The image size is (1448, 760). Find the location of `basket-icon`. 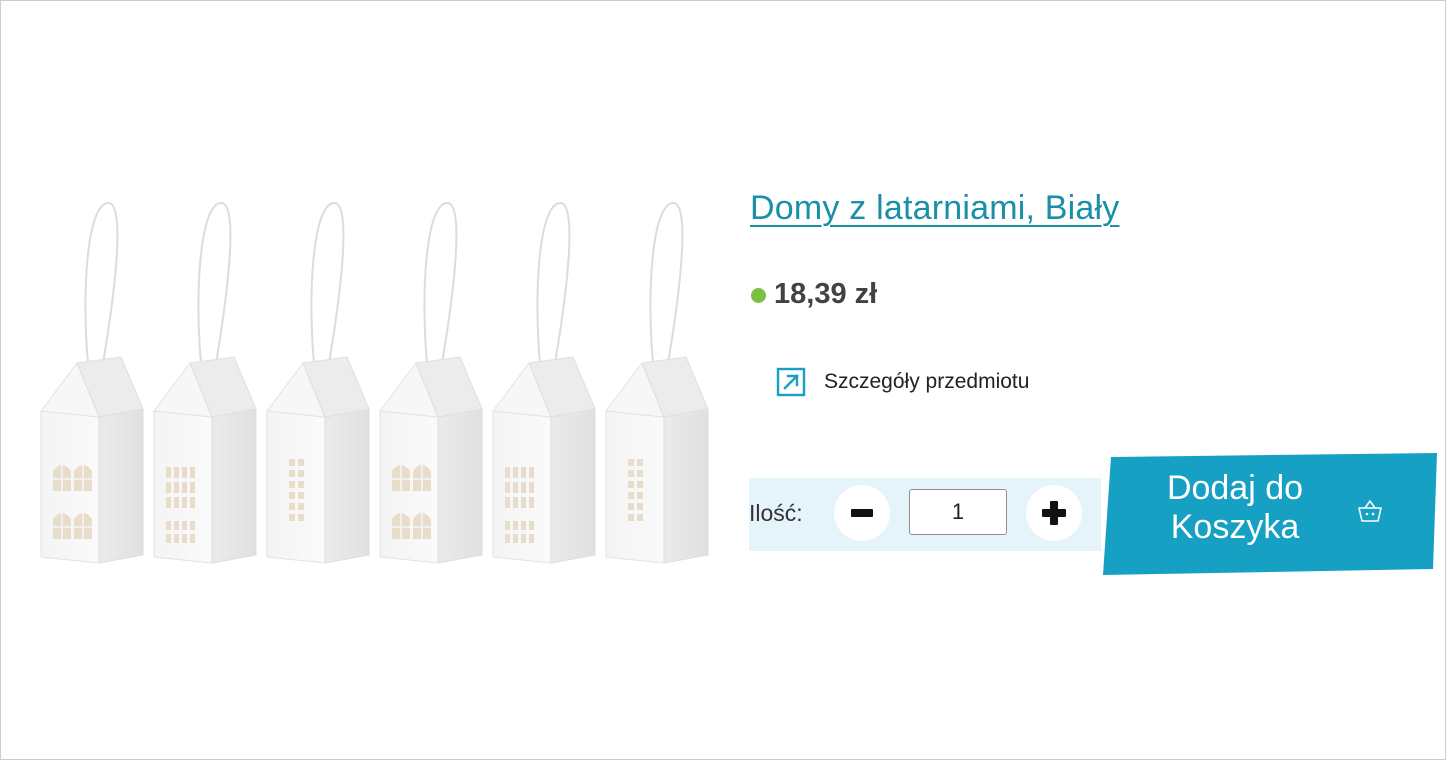

basket-icon is located at coordinates (1370, 511).